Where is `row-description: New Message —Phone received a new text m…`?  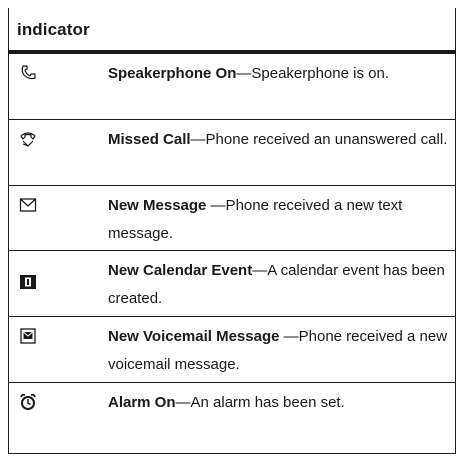
row-description: New Message —Phone received a new text m… is located at coordinates (278, 220).